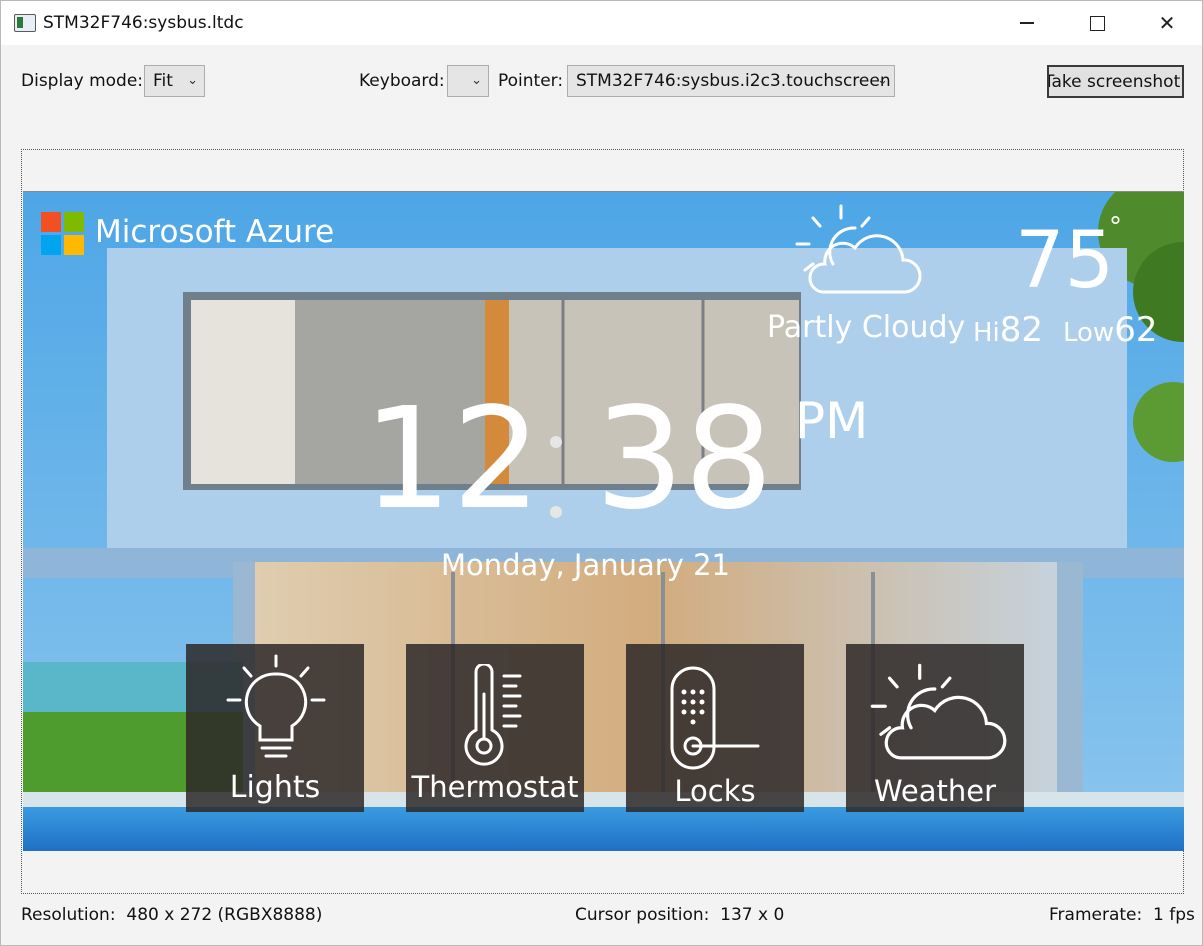 This screenshot has width=1203, height=946. What do you see at coordinates (684, 459) in the screenshot?
I see `clock-minutes: 38` at bounding box center [684, 459].